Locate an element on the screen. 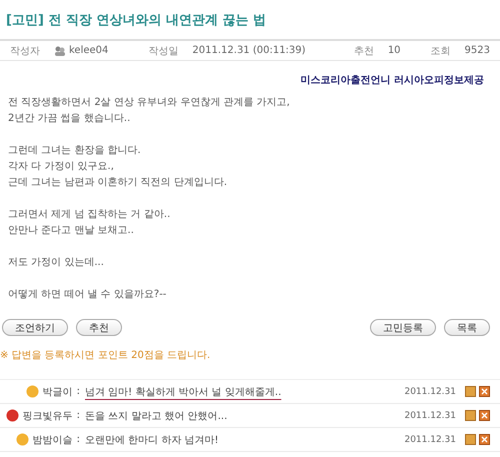 This screenshot has height=457, width=500. body-text: 어떻게 하면 떼어 낼 수 있을까요?-- is located at coordinates (88, 295).